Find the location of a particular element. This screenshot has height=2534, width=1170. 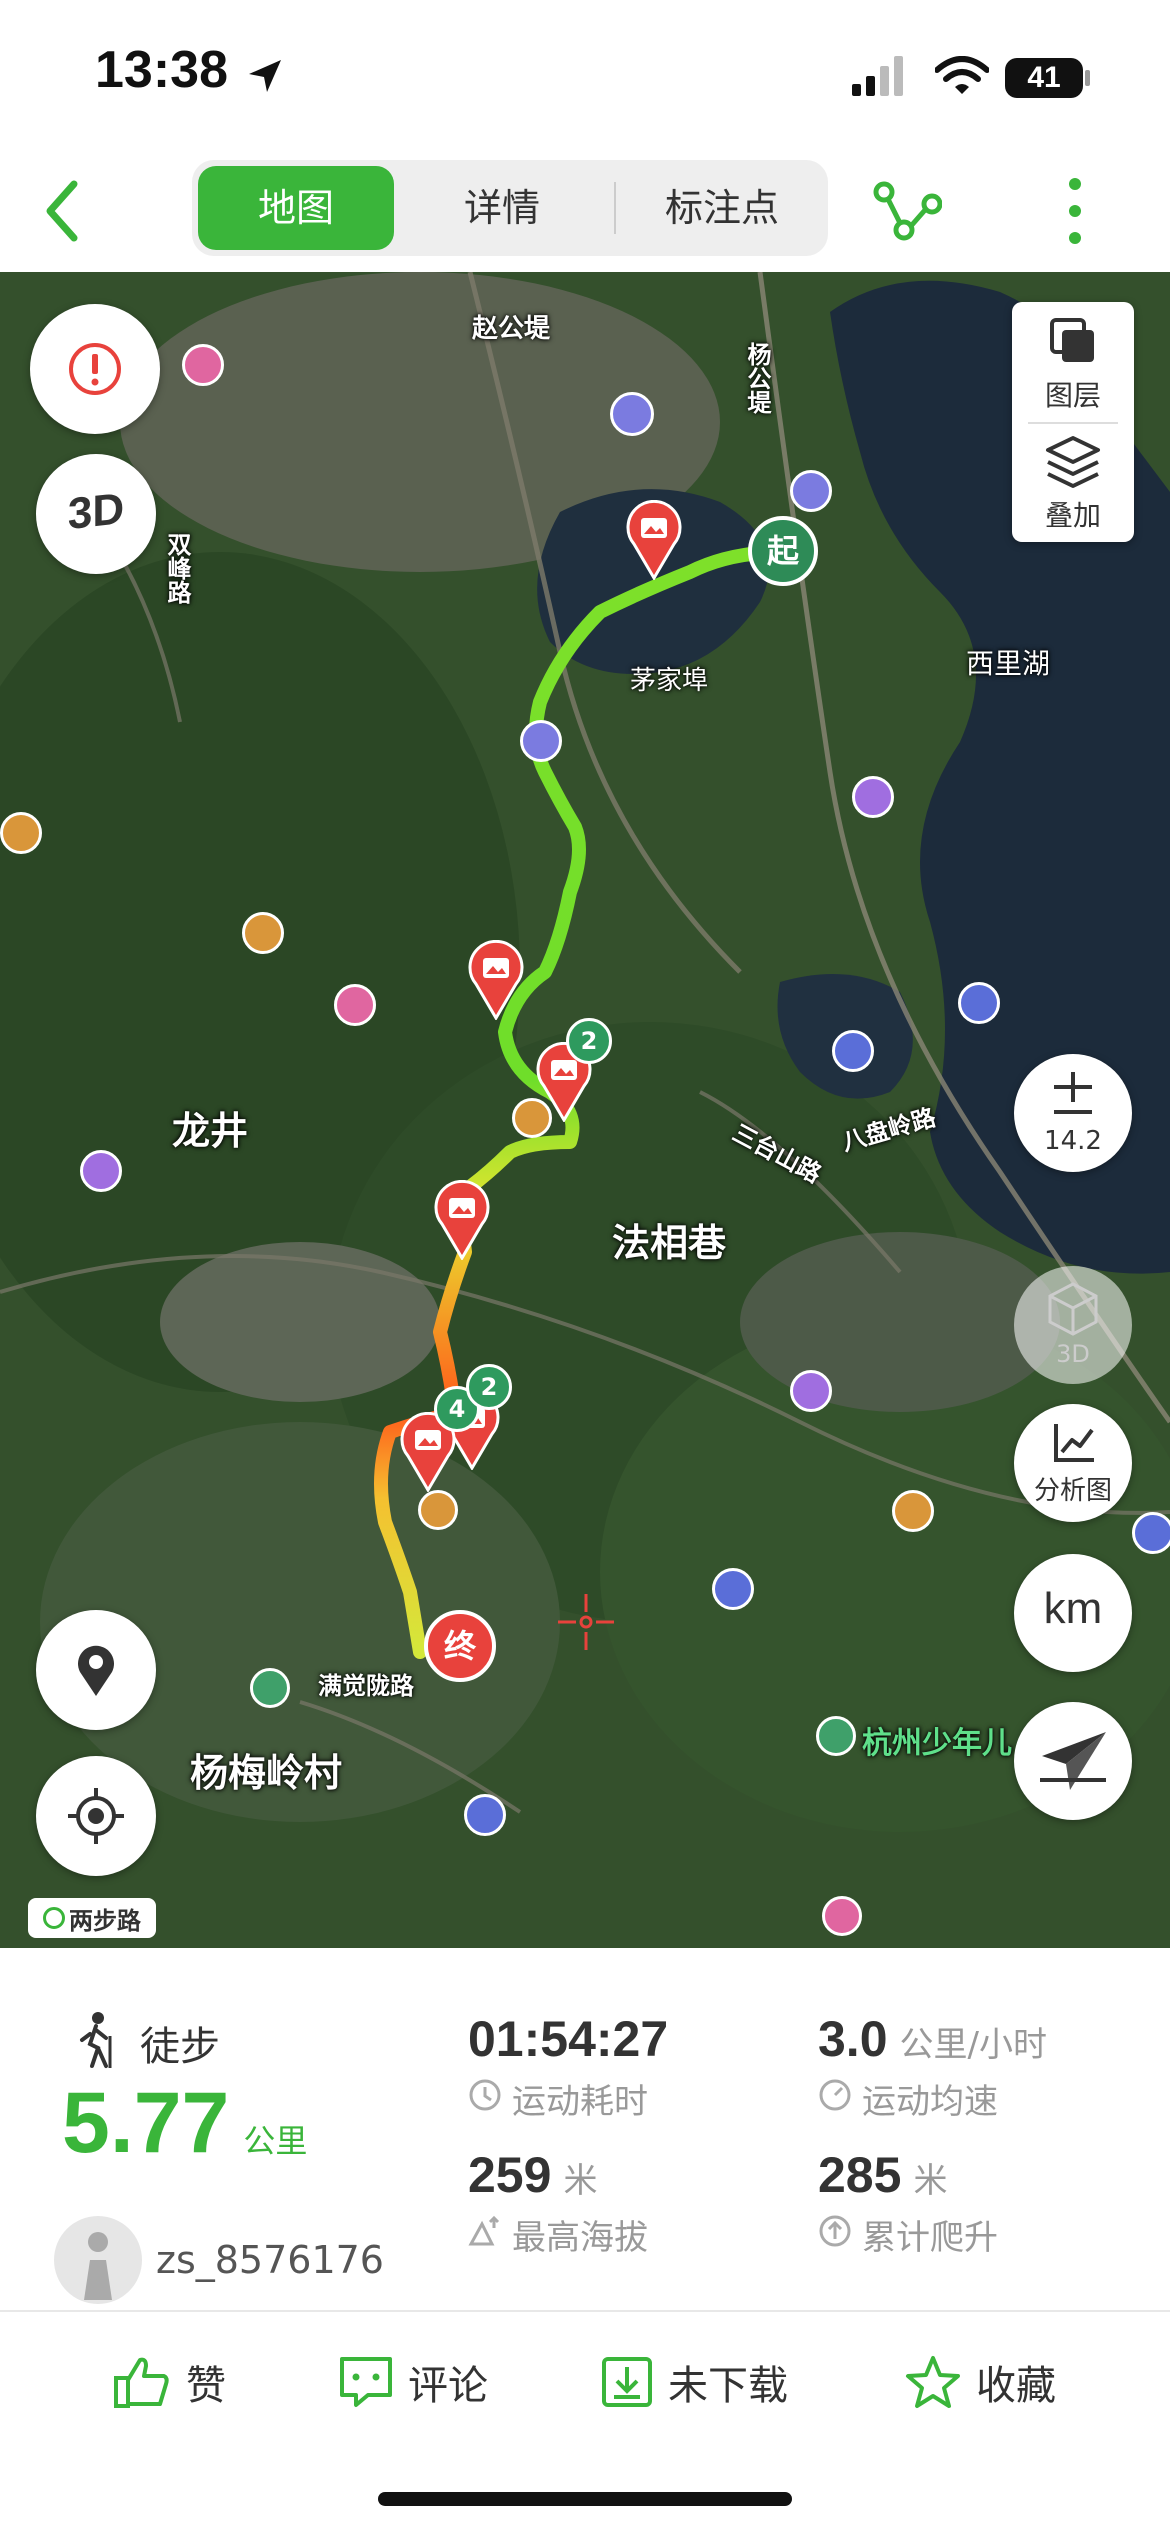

favorite-button: 收藏 is located at coordinates (980, 2382).